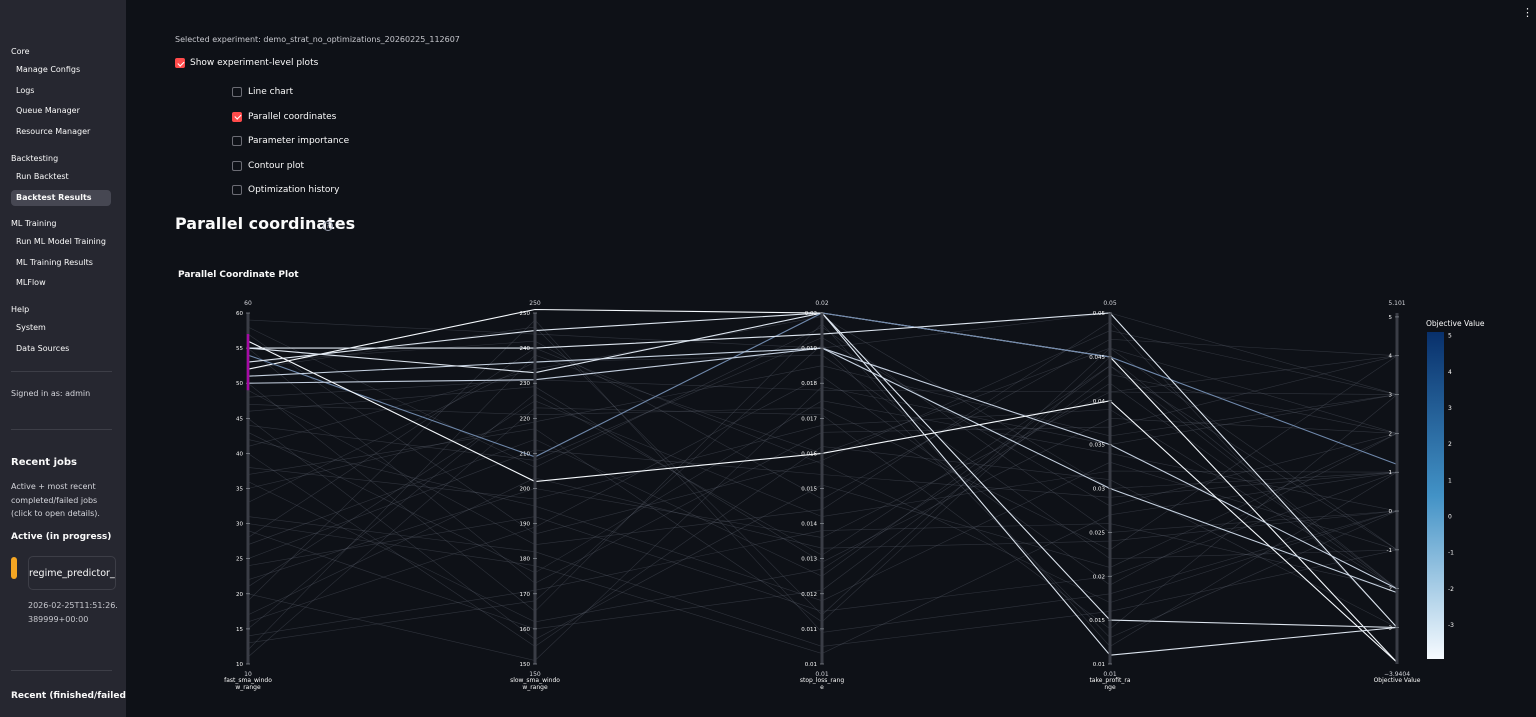  What do you see at coordinates (1451, 553) in the screenshot?
I see `colorbar-tick-label: -1` at bounding box center [1451, 553].